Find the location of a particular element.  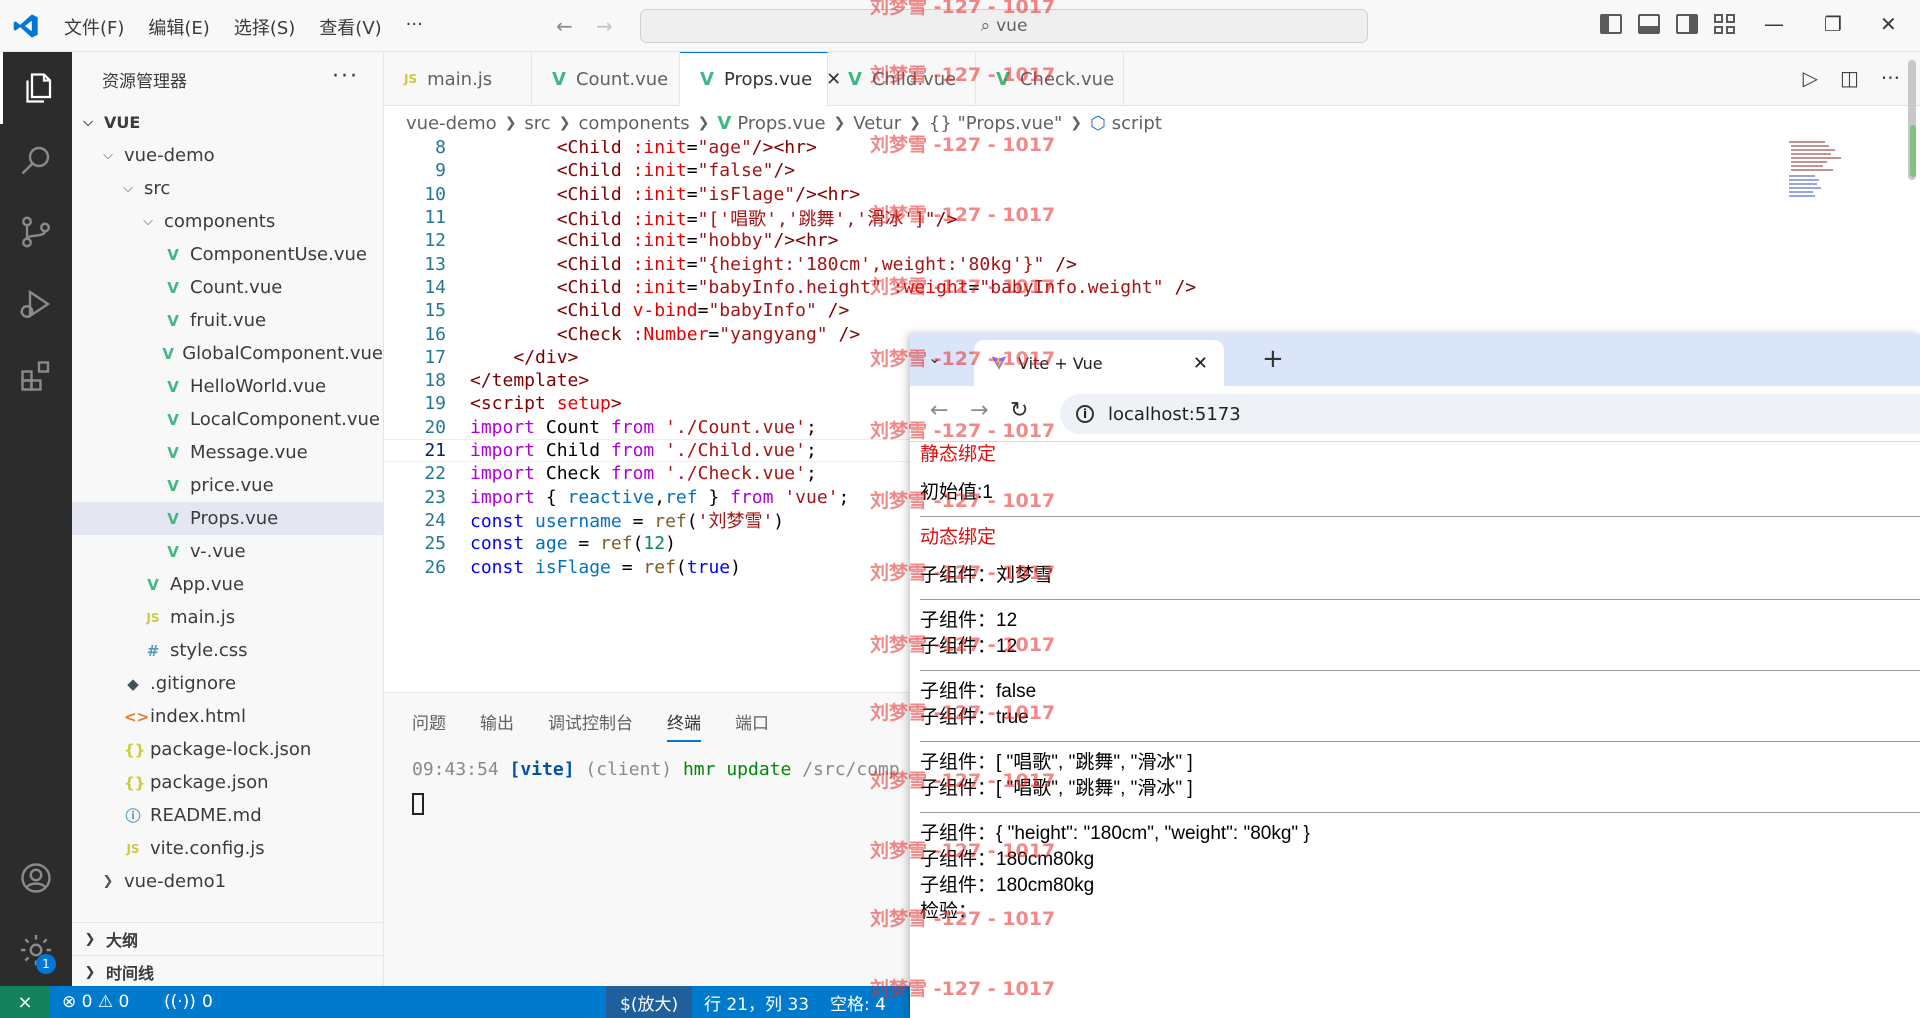

restore-icon: ❐ is located at coordinates (1833, 24).